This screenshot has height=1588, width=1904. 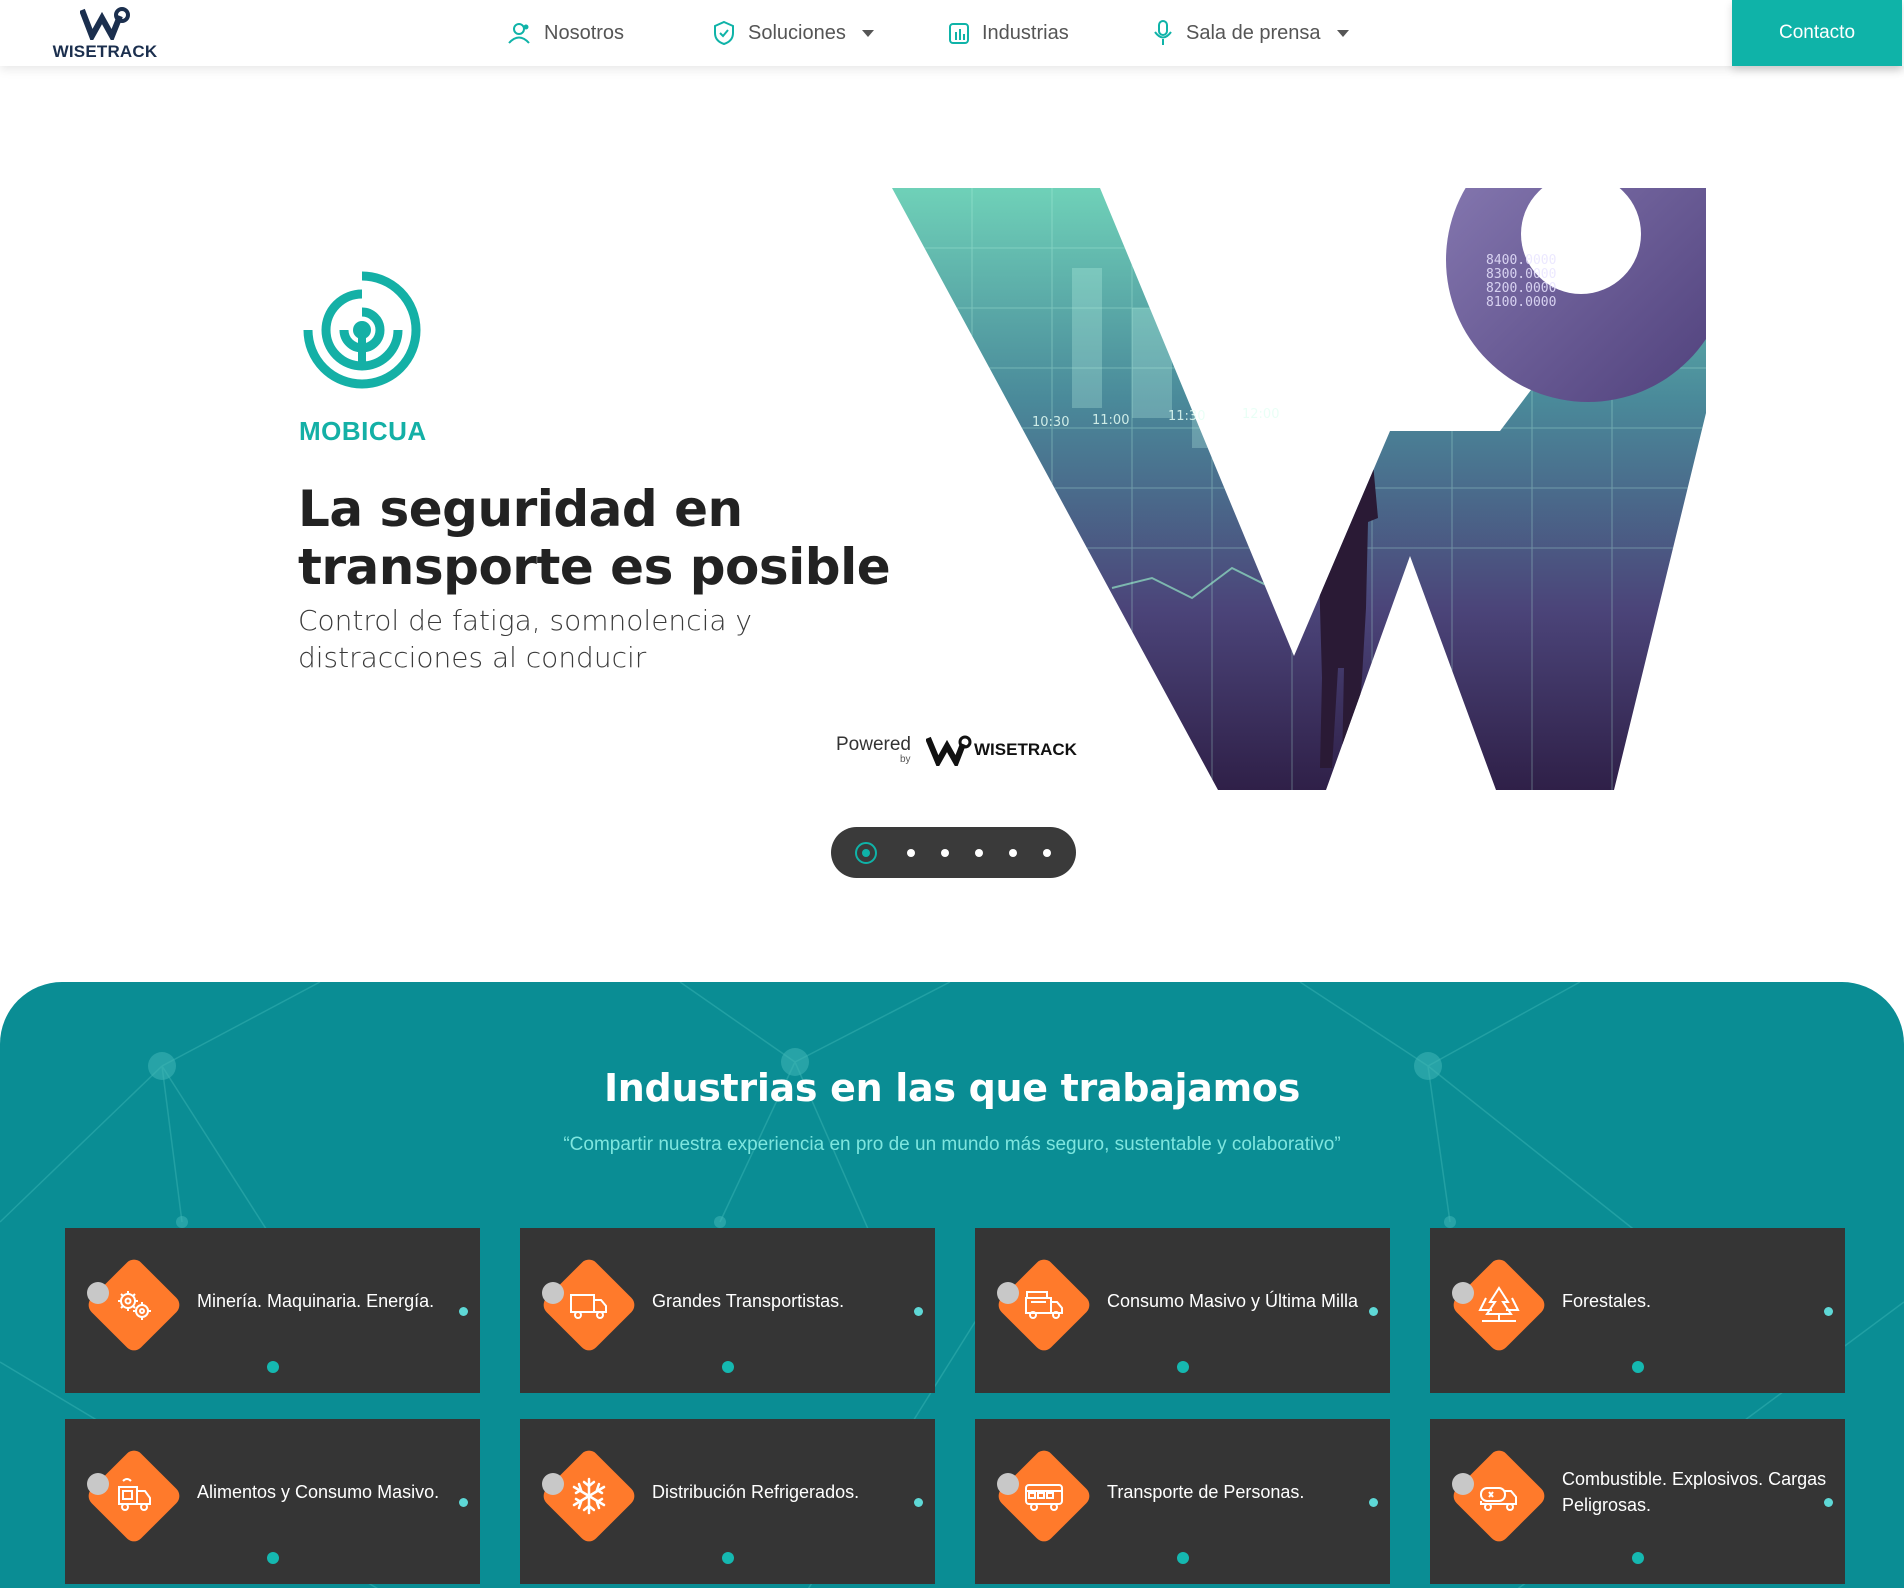 What do you see at coordinates (1050, 422) in the screenshot?
I see `image-label-1030: 10:30` at bounding box center [1050, 422].